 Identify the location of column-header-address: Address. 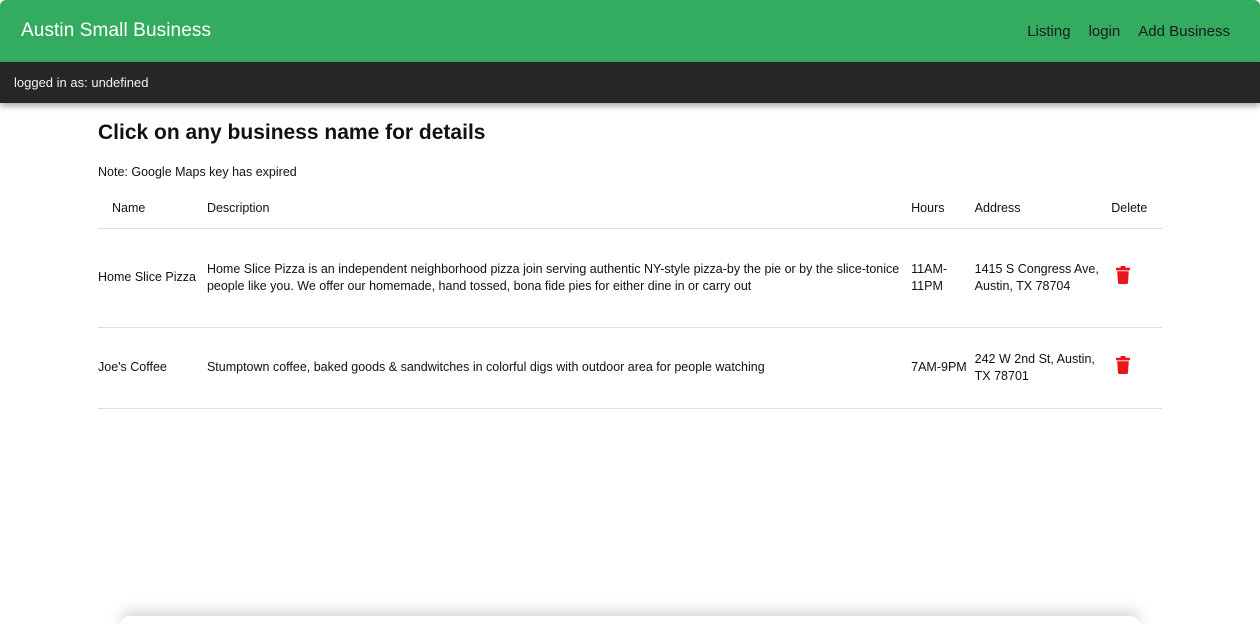
(1043, 208).